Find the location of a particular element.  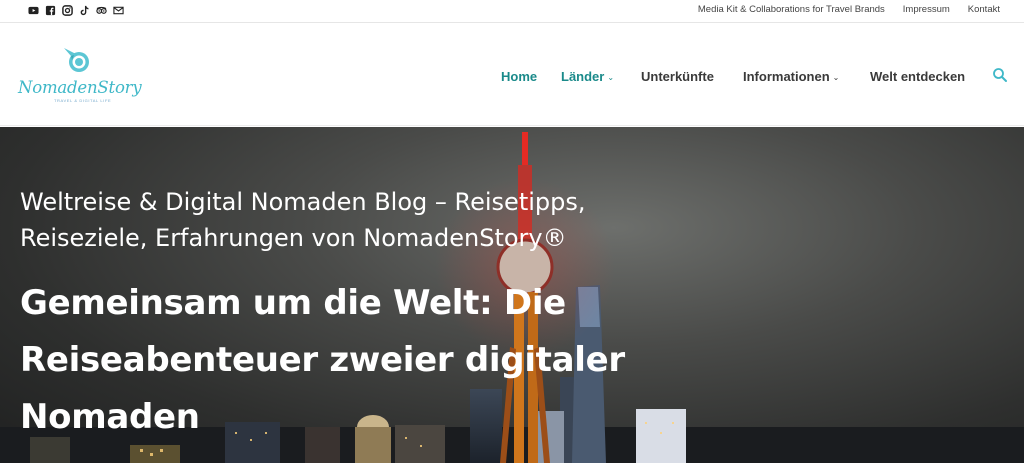

nav-unterkuenfte-label: Unterkünfte is located at coordinates (677, 76).